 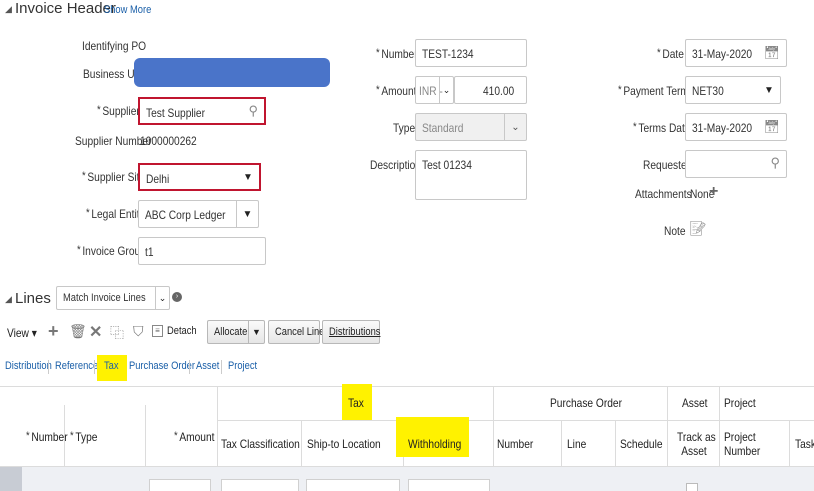 I want to click on col-schedule: Schedule, so click(x=641, y=444).